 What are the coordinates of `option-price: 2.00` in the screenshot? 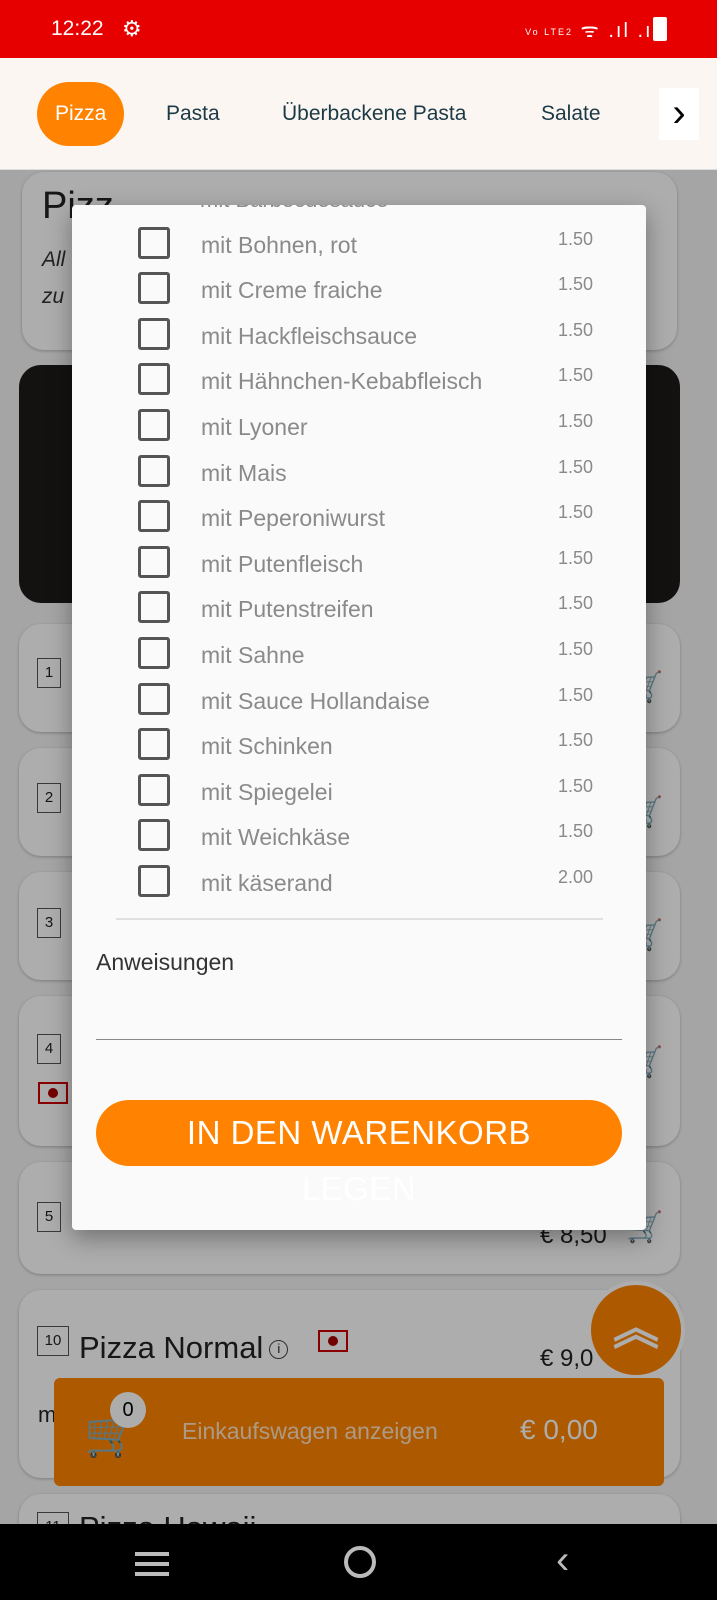 It's located at (576, 877).